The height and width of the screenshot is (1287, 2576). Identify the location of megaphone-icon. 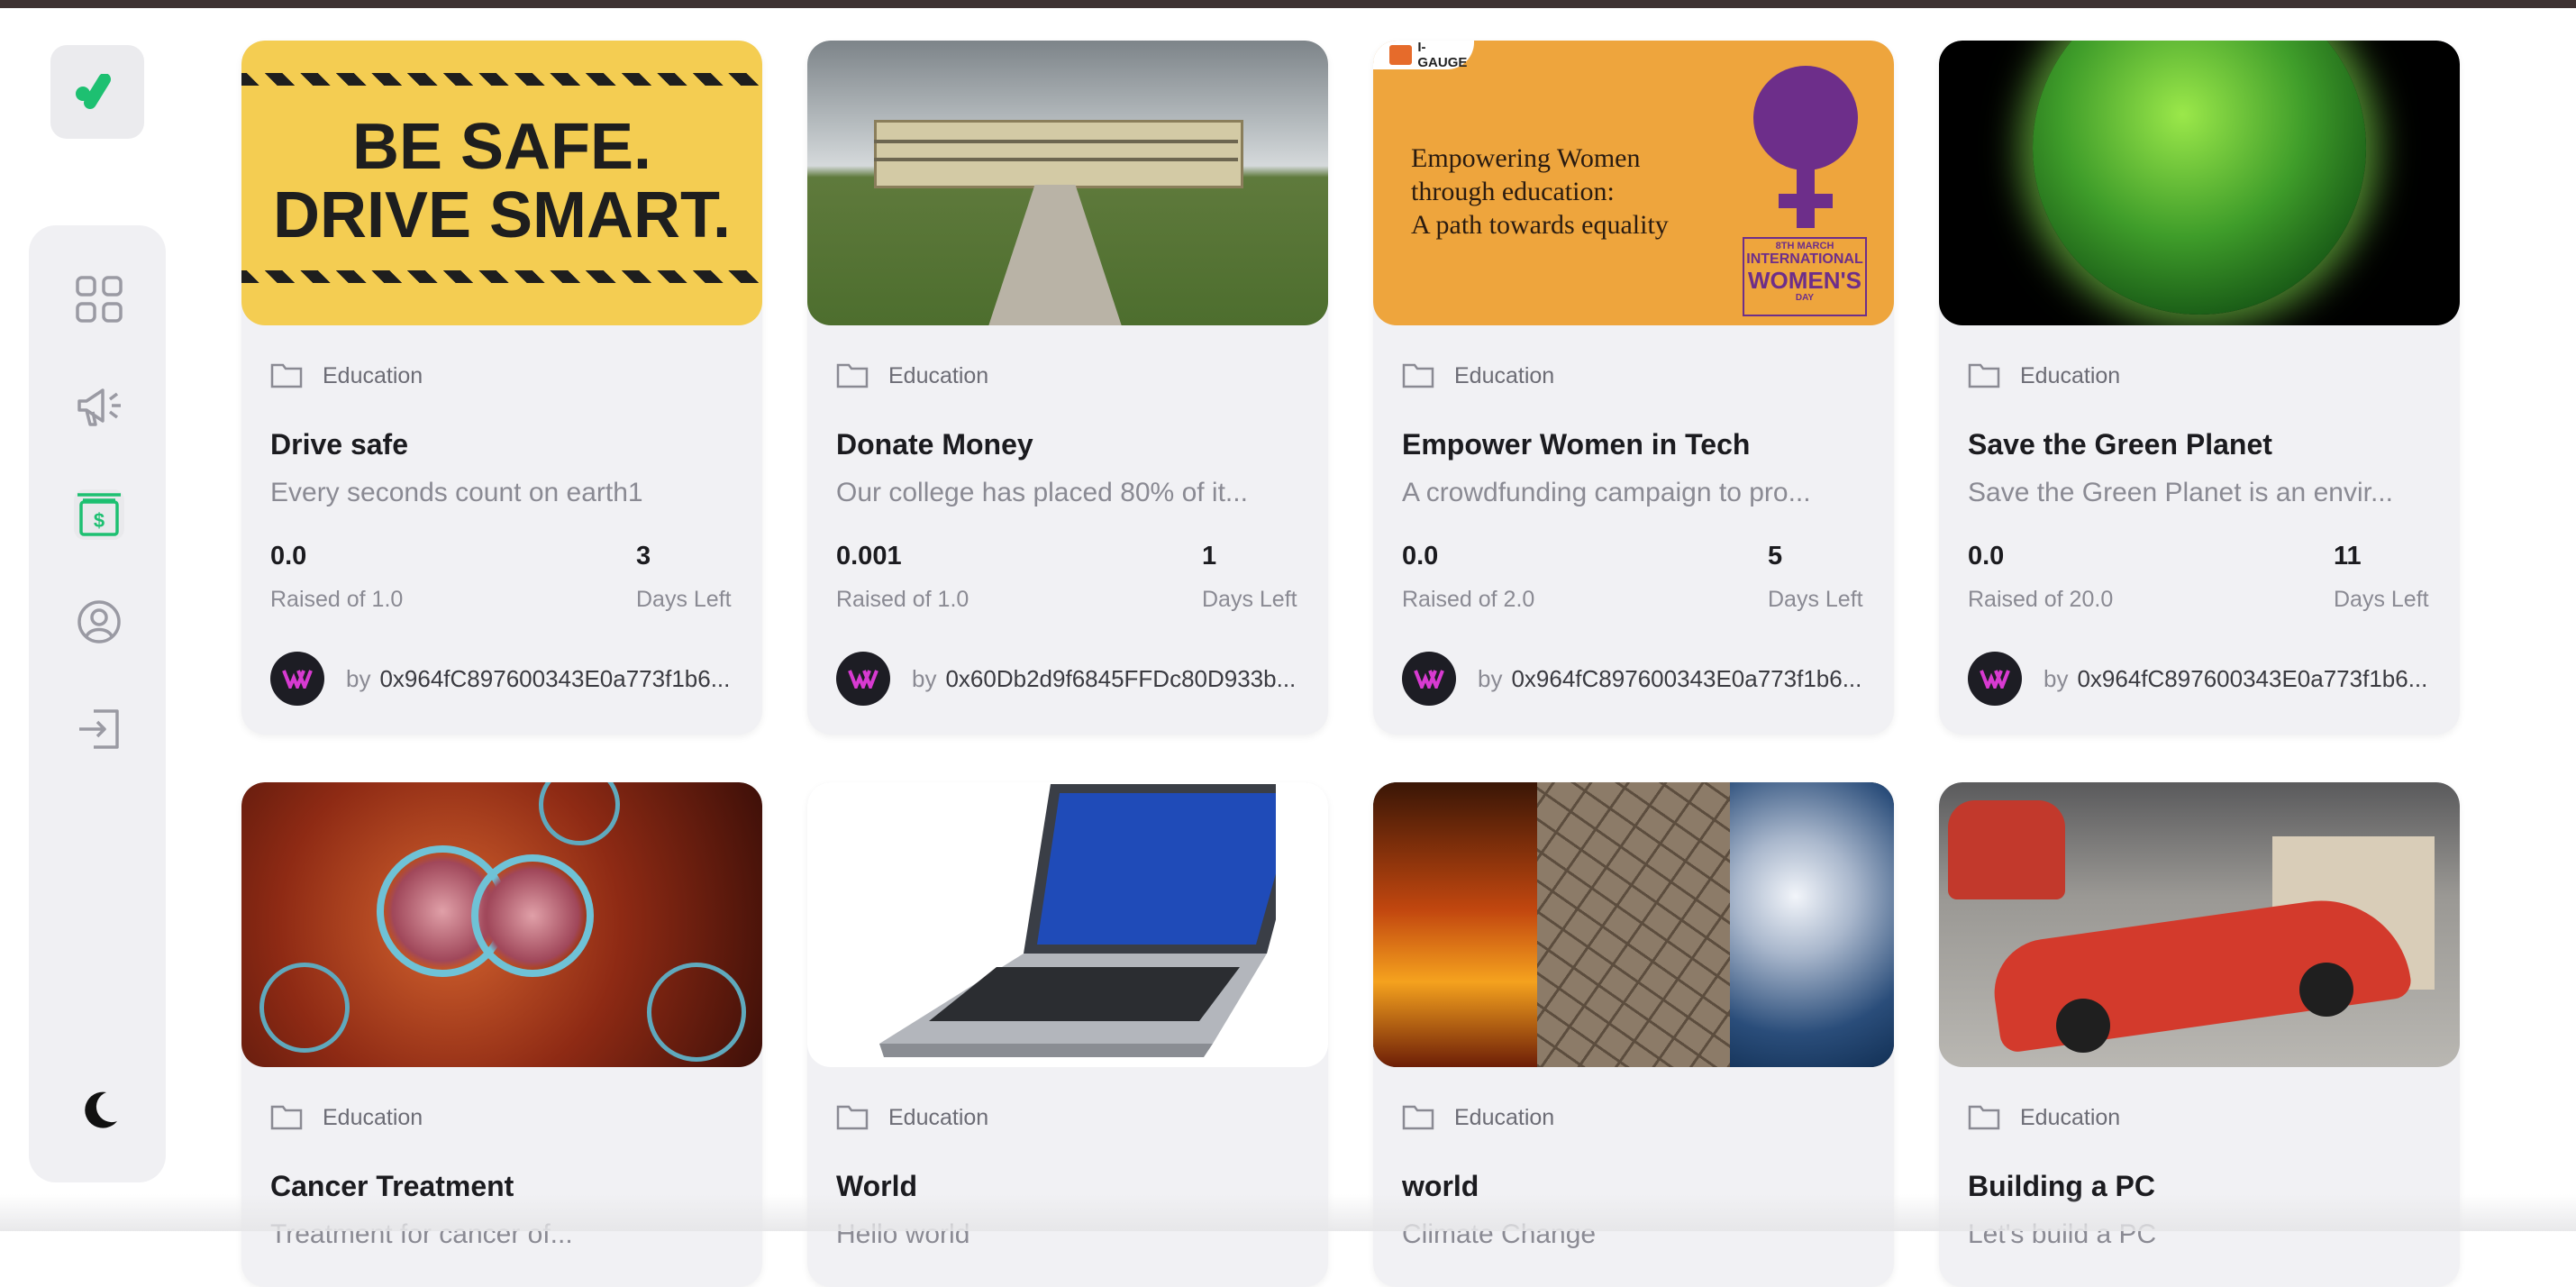
(99, 407).